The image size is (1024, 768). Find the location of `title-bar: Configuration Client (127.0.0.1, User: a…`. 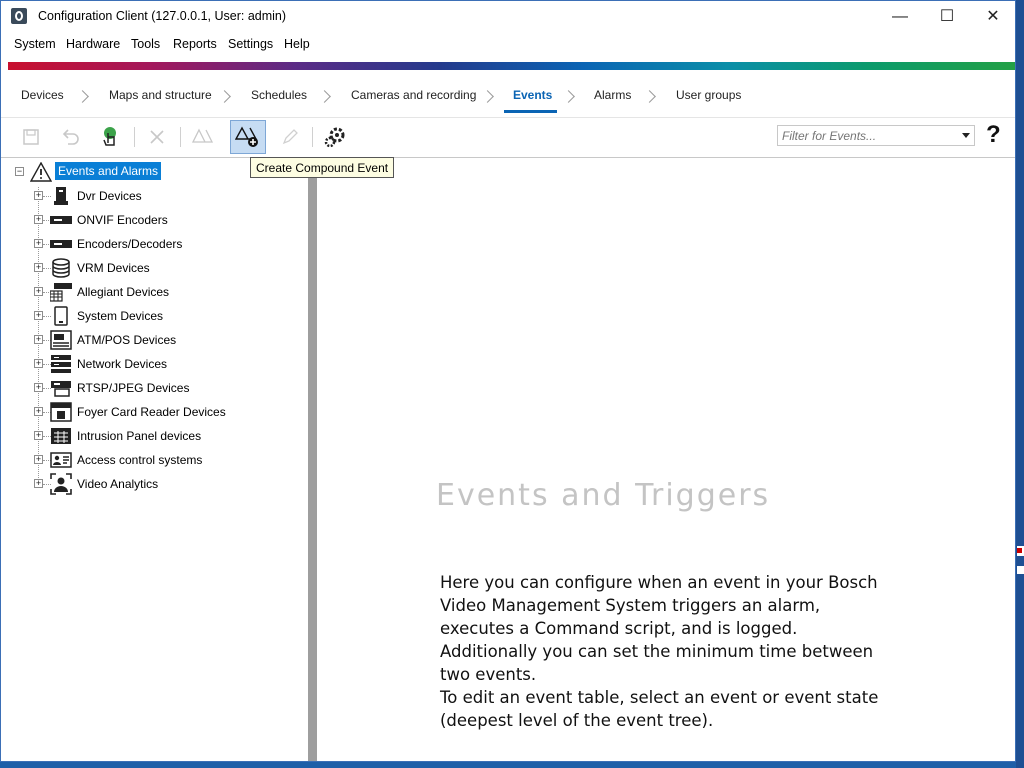

title-bar: Configuration Client (127.0.0.1, User: a… is located at coordinates (508, 17).